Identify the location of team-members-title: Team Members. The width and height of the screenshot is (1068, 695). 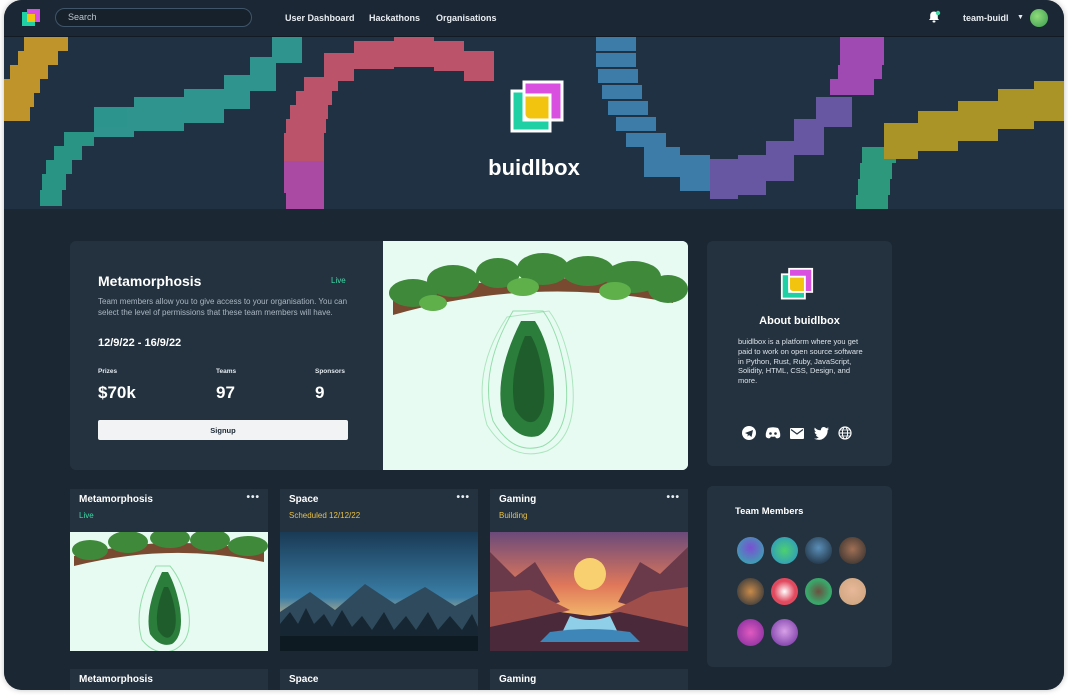
(769, 511).